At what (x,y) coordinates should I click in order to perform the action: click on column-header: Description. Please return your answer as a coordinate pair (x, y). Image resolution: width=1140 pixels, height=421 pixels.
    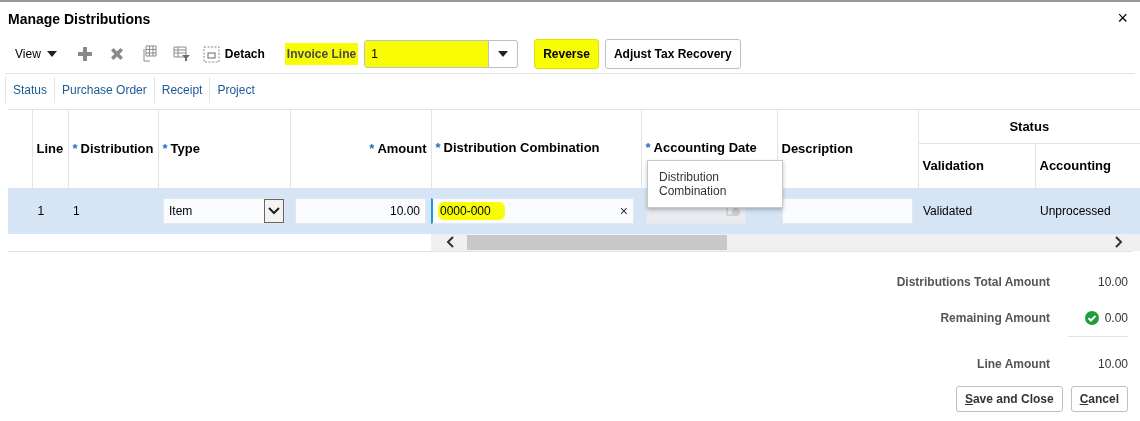
    Looking at the image, I should click on (817, 149).